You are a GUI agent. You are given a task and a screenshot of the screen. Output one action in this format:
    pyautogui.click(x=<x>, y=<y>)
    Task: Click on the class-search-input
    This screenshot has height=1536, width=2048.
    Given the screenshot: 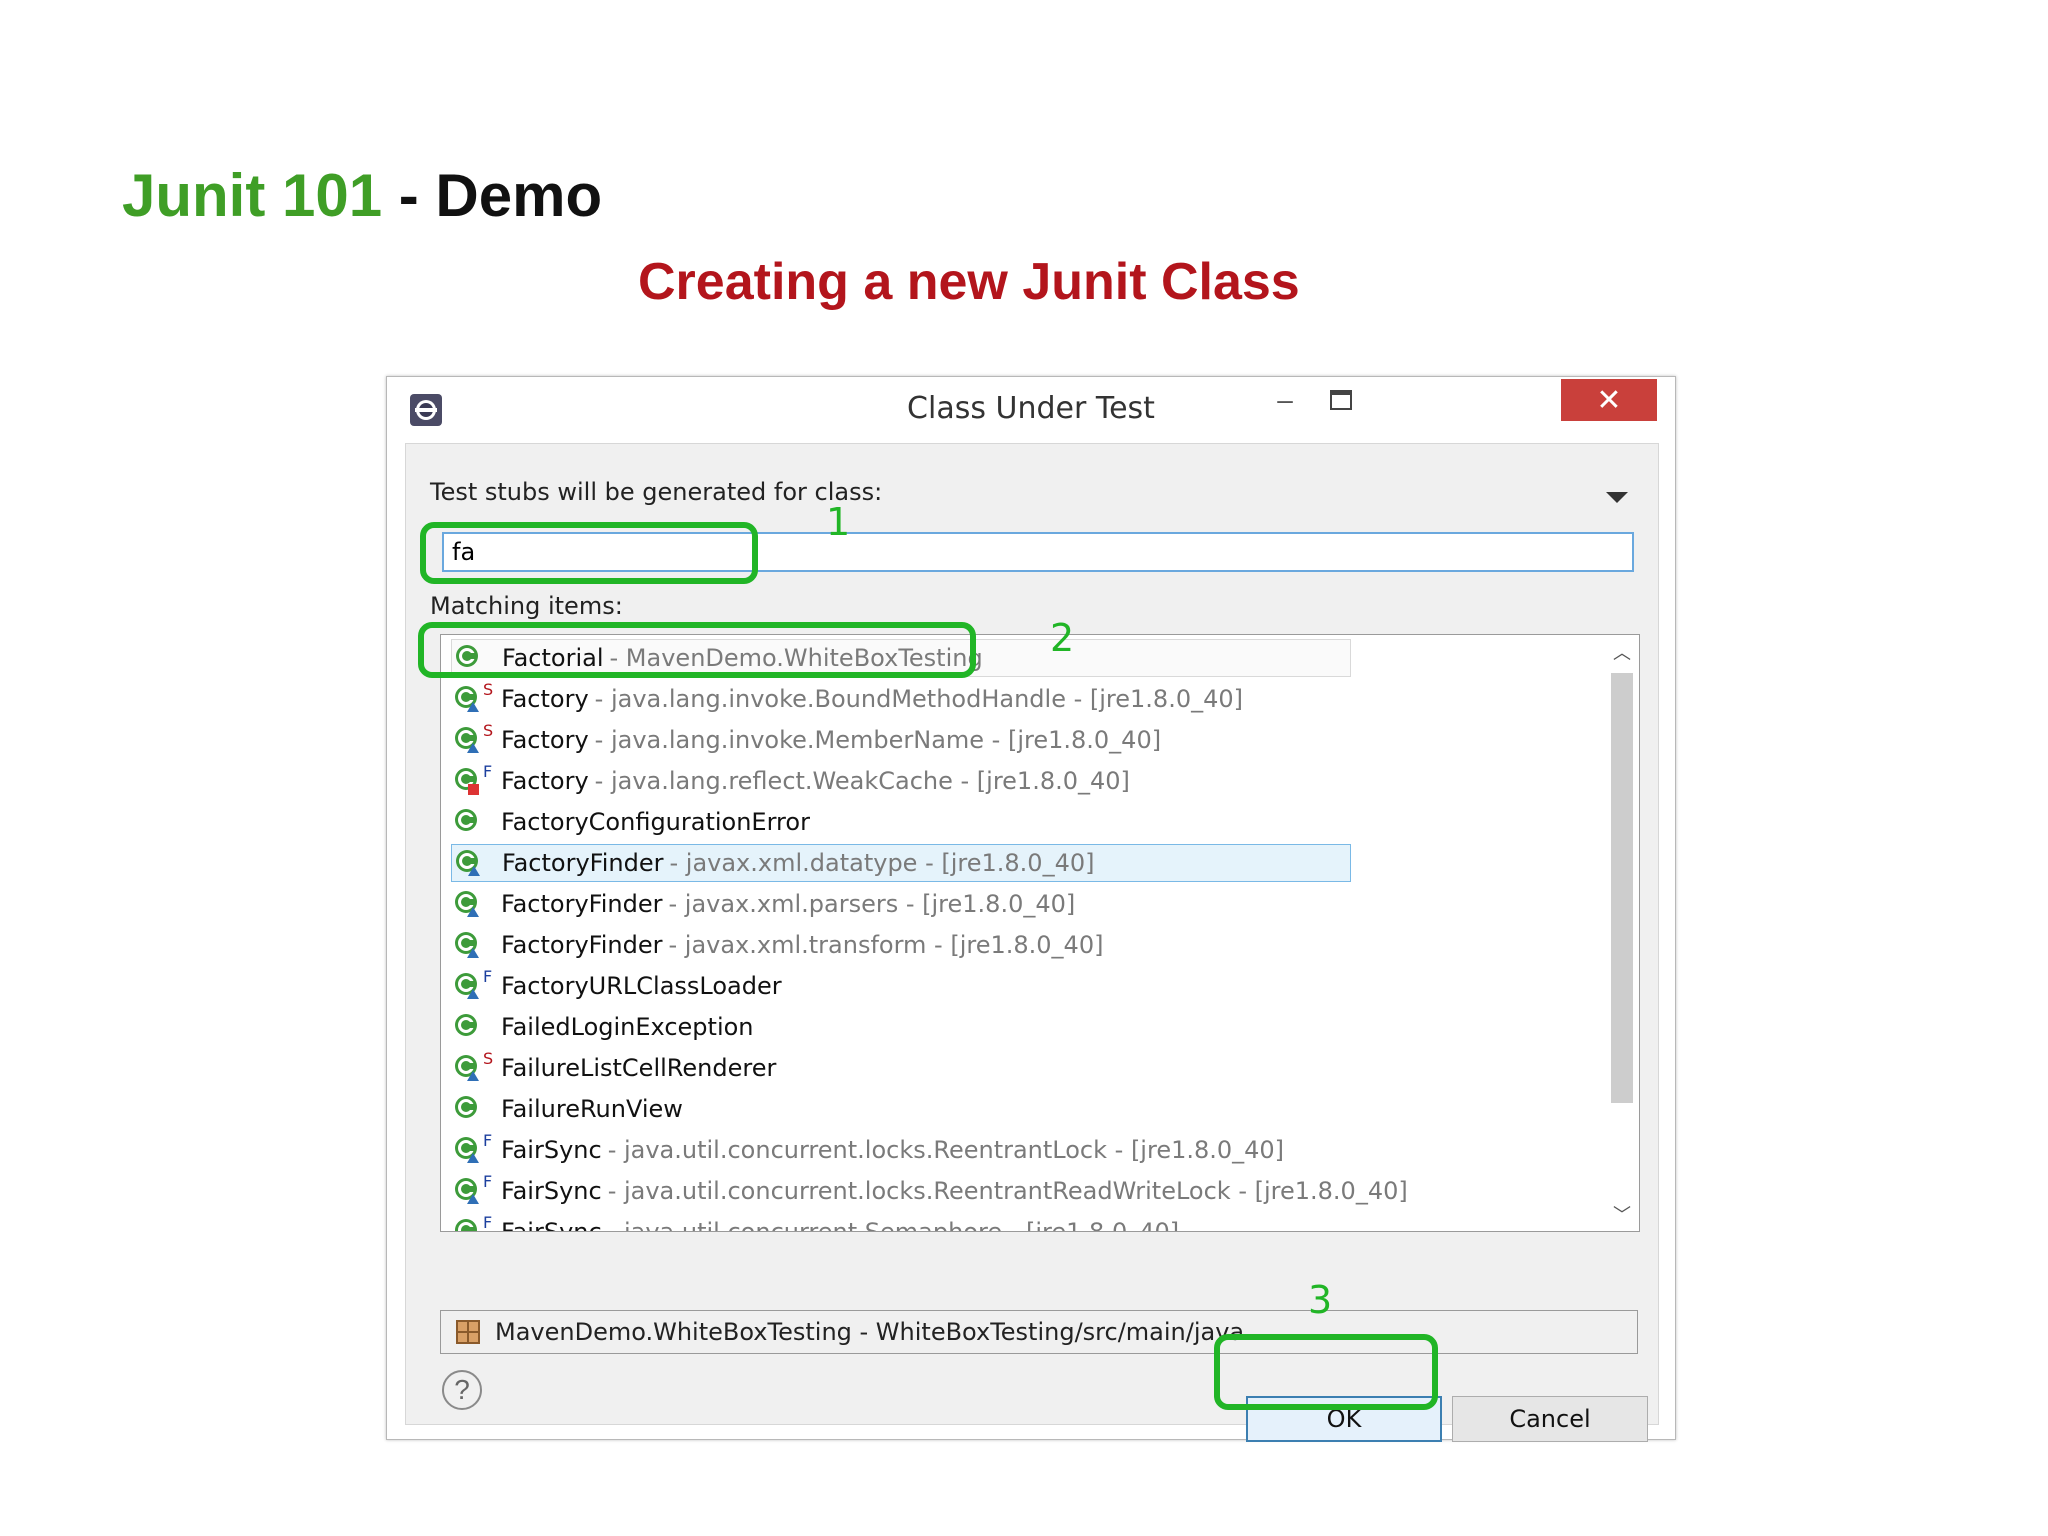 What is the action you would take?
    pyautogui.click(x=1038, y=552)
    